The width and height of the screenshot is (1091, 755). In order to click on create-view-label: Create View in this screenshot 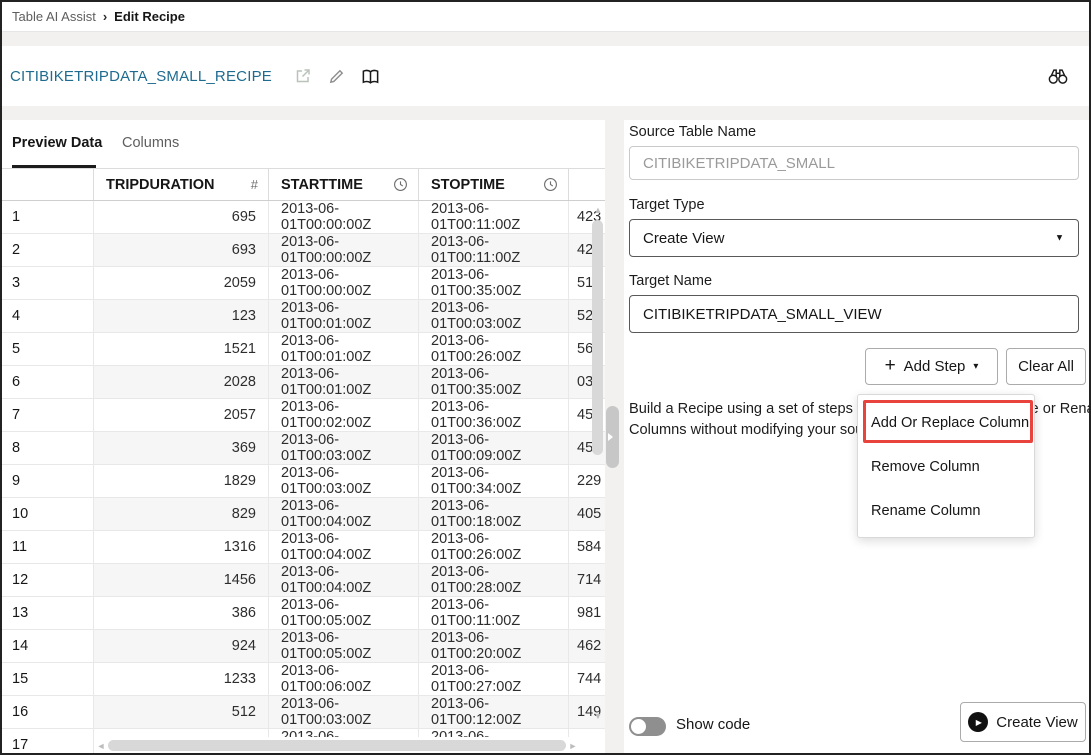, I will do `click(1037, 722)`.